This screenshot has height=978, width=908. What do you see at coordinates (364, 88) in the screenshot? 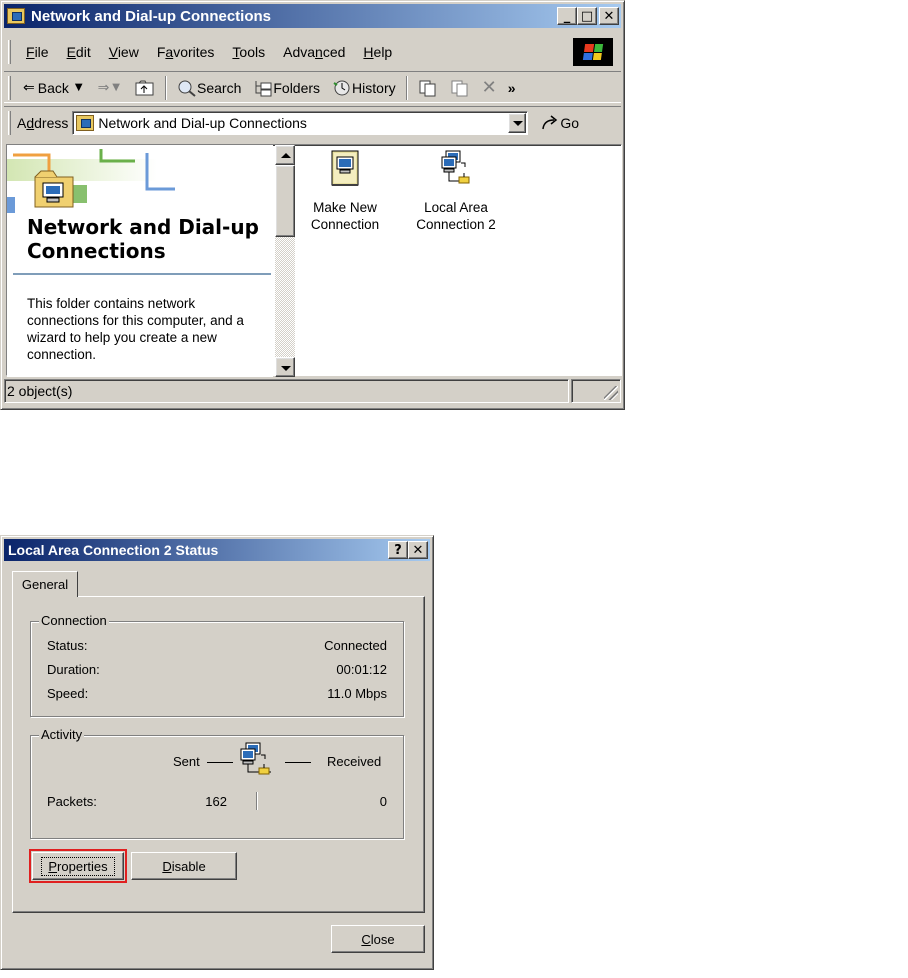
I see `history-button: History` at bounding box center [364, 88].